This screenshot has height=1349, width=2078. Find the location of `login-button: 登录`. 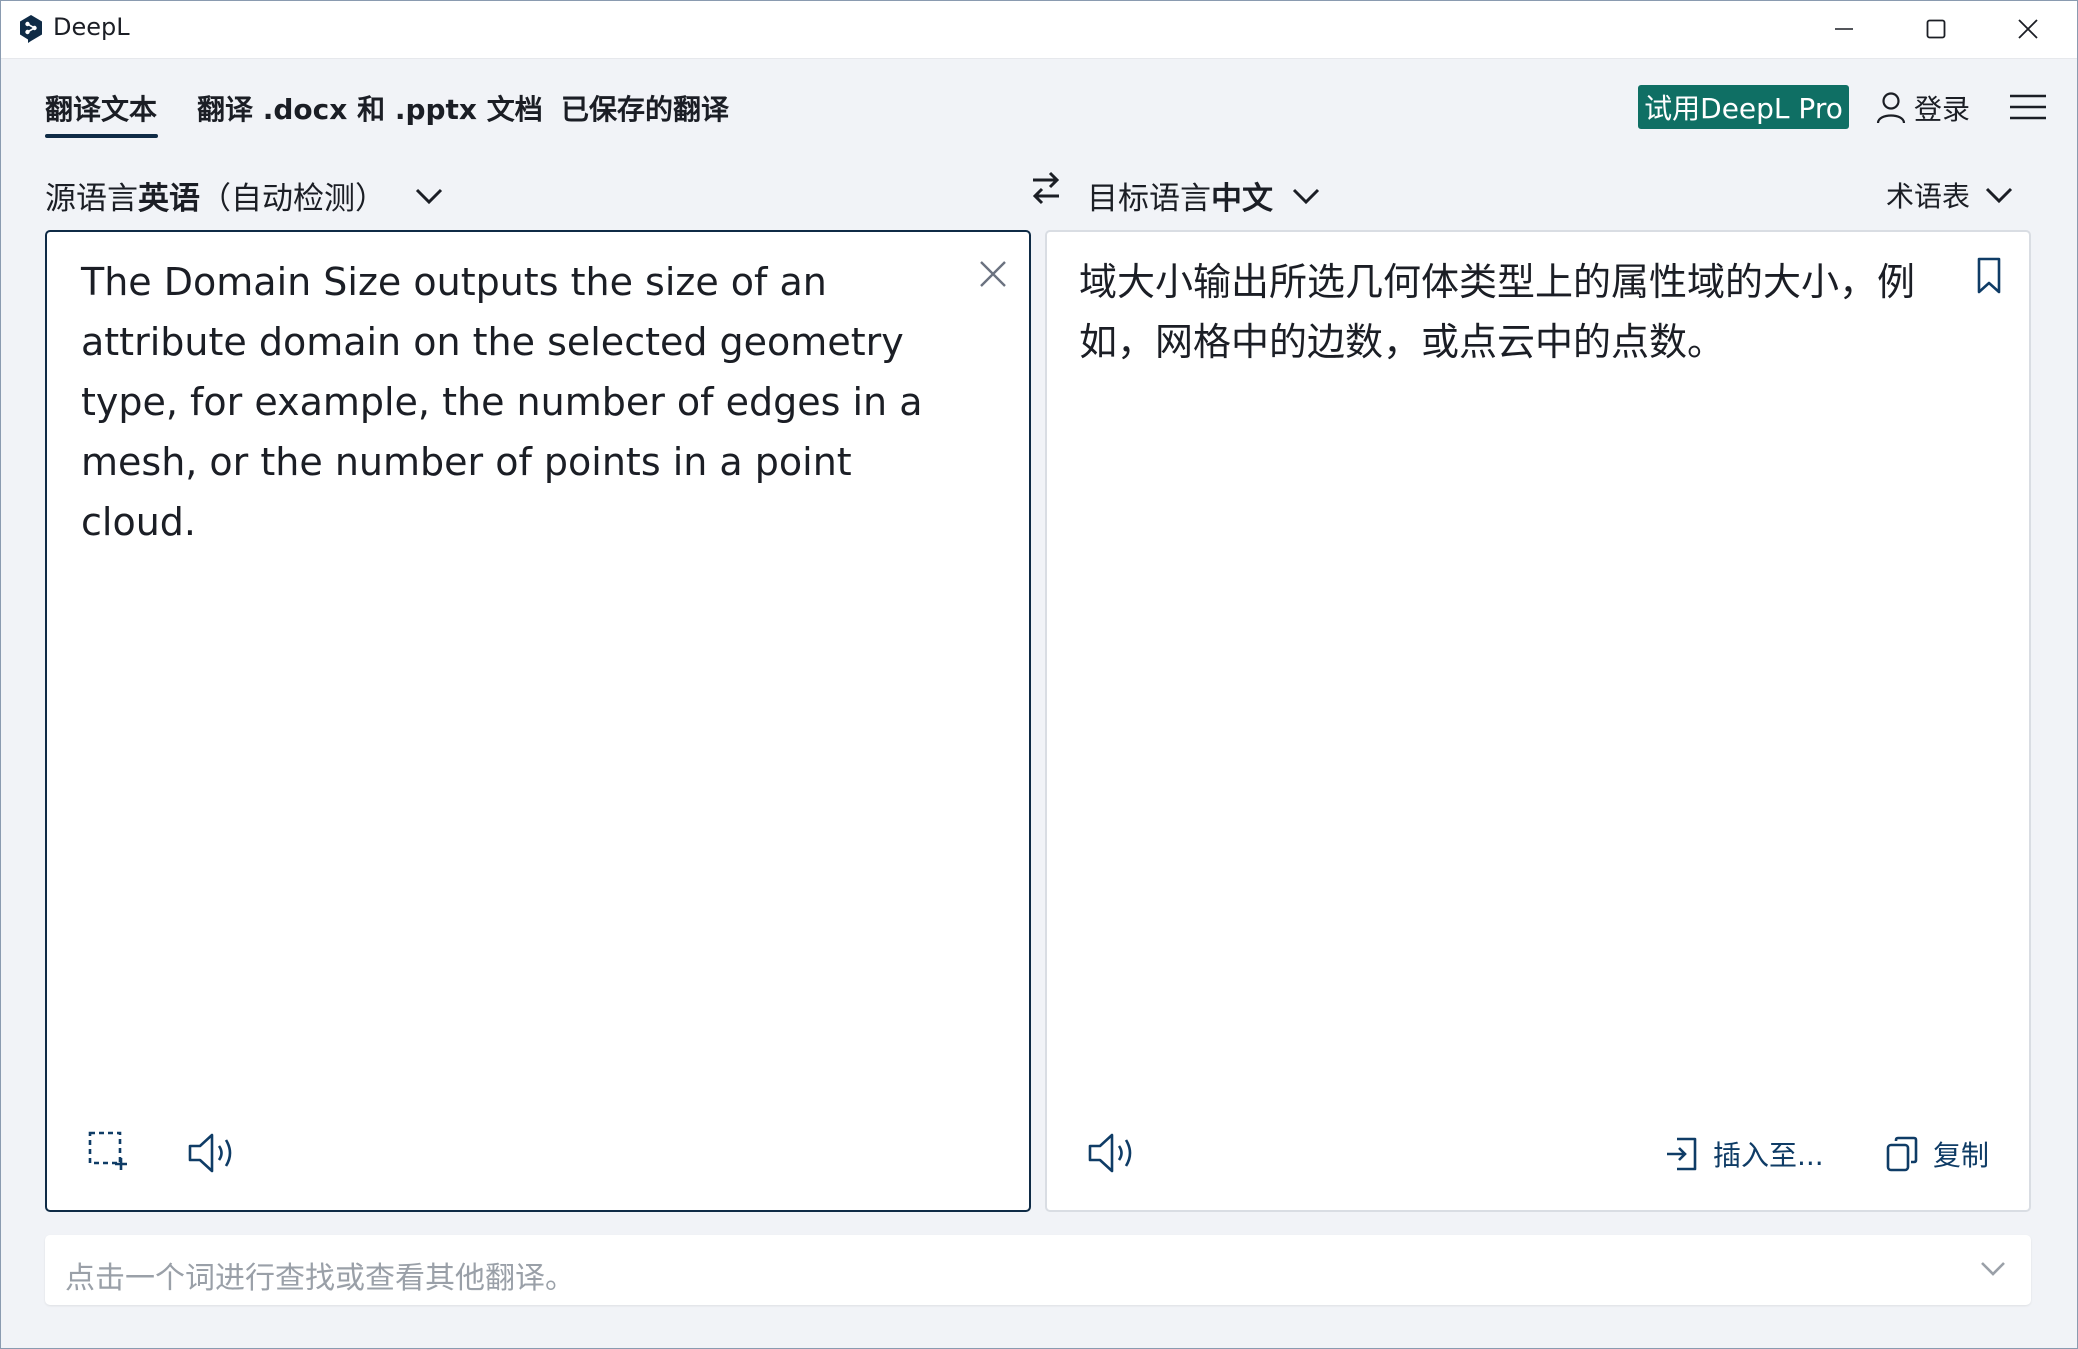

login-button: 登录 is located at coordinates (1923, 108).